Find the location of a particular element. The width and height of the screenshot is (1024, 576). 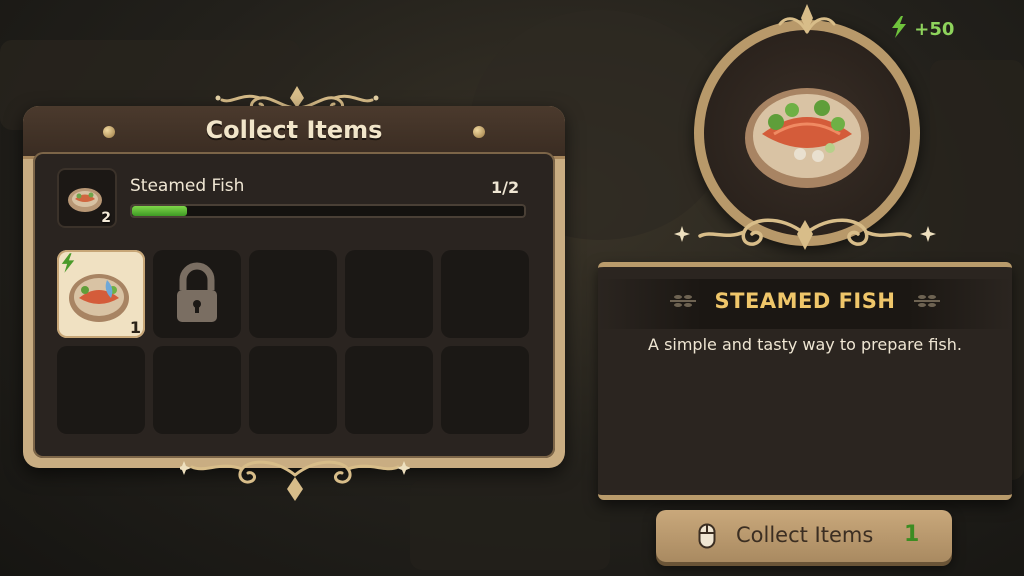

collect-button-count: 1 is located at coordinates (912, 534).